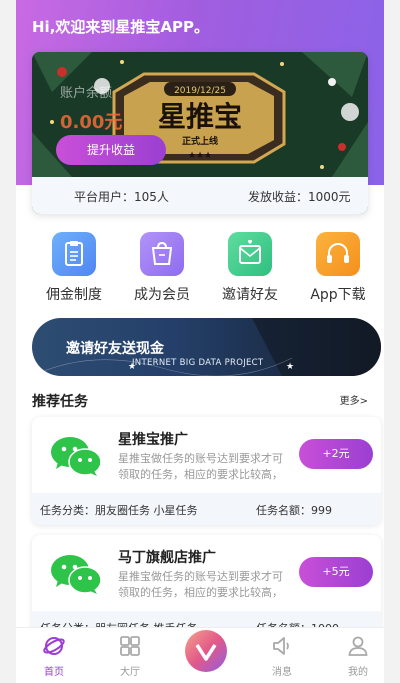 The width and height of the screenshot is (400, 683). I want to click on task-title: 星推宝推广, so click(153, 440).